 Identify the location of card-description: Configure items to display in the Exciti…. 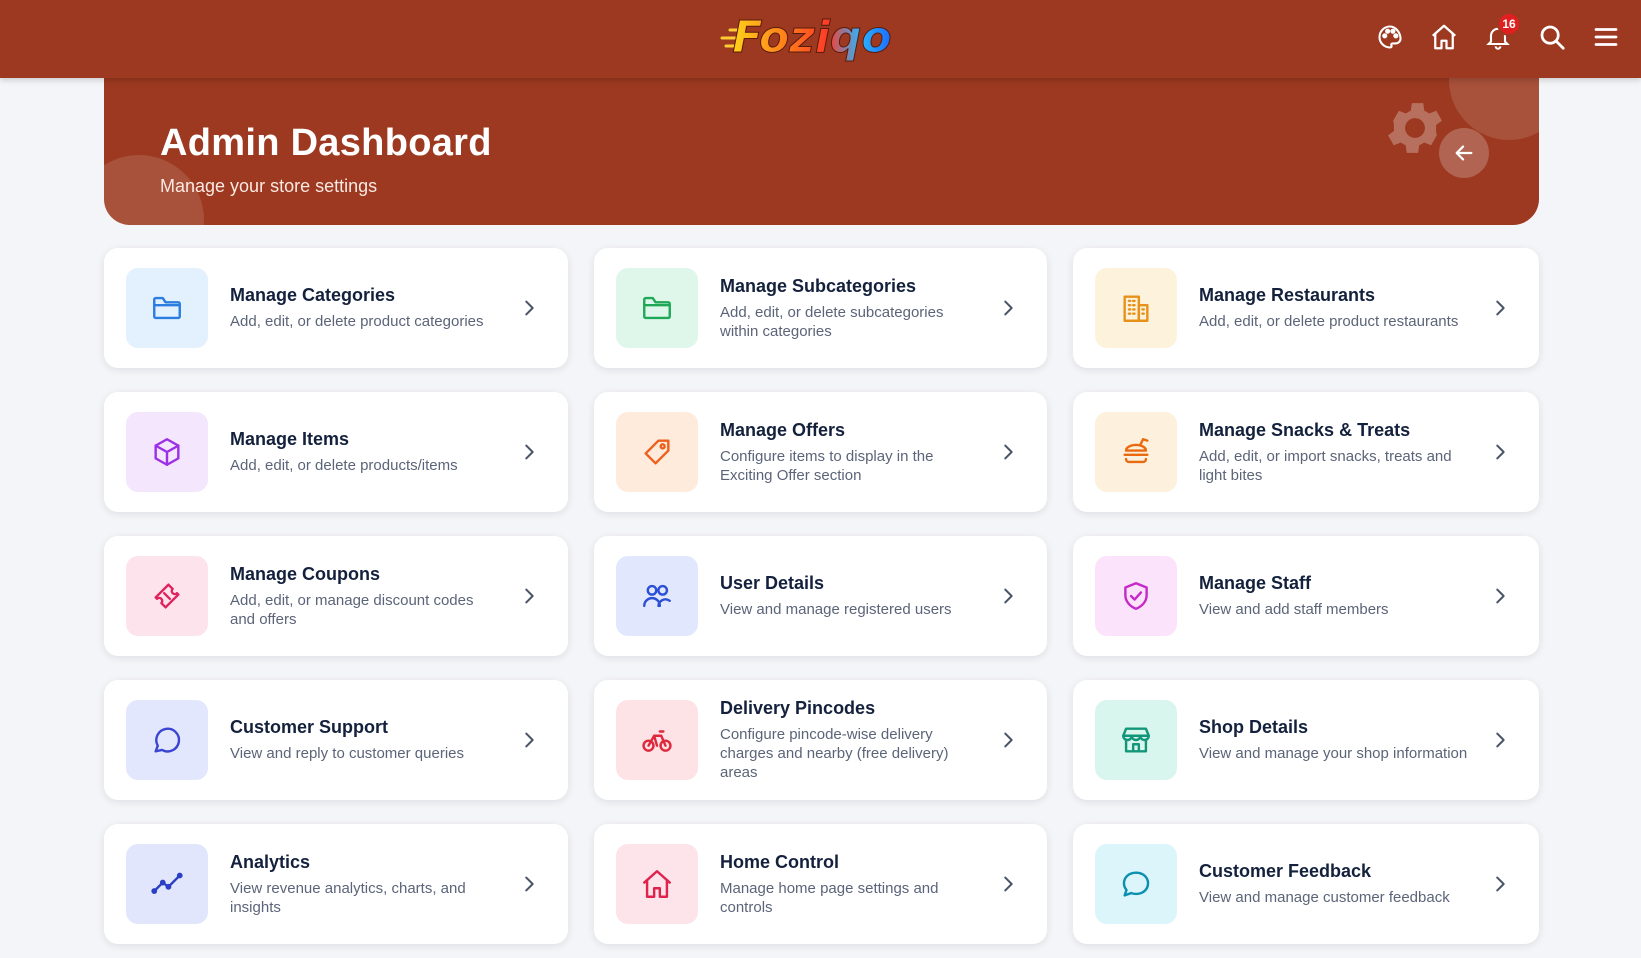
(827, 465).